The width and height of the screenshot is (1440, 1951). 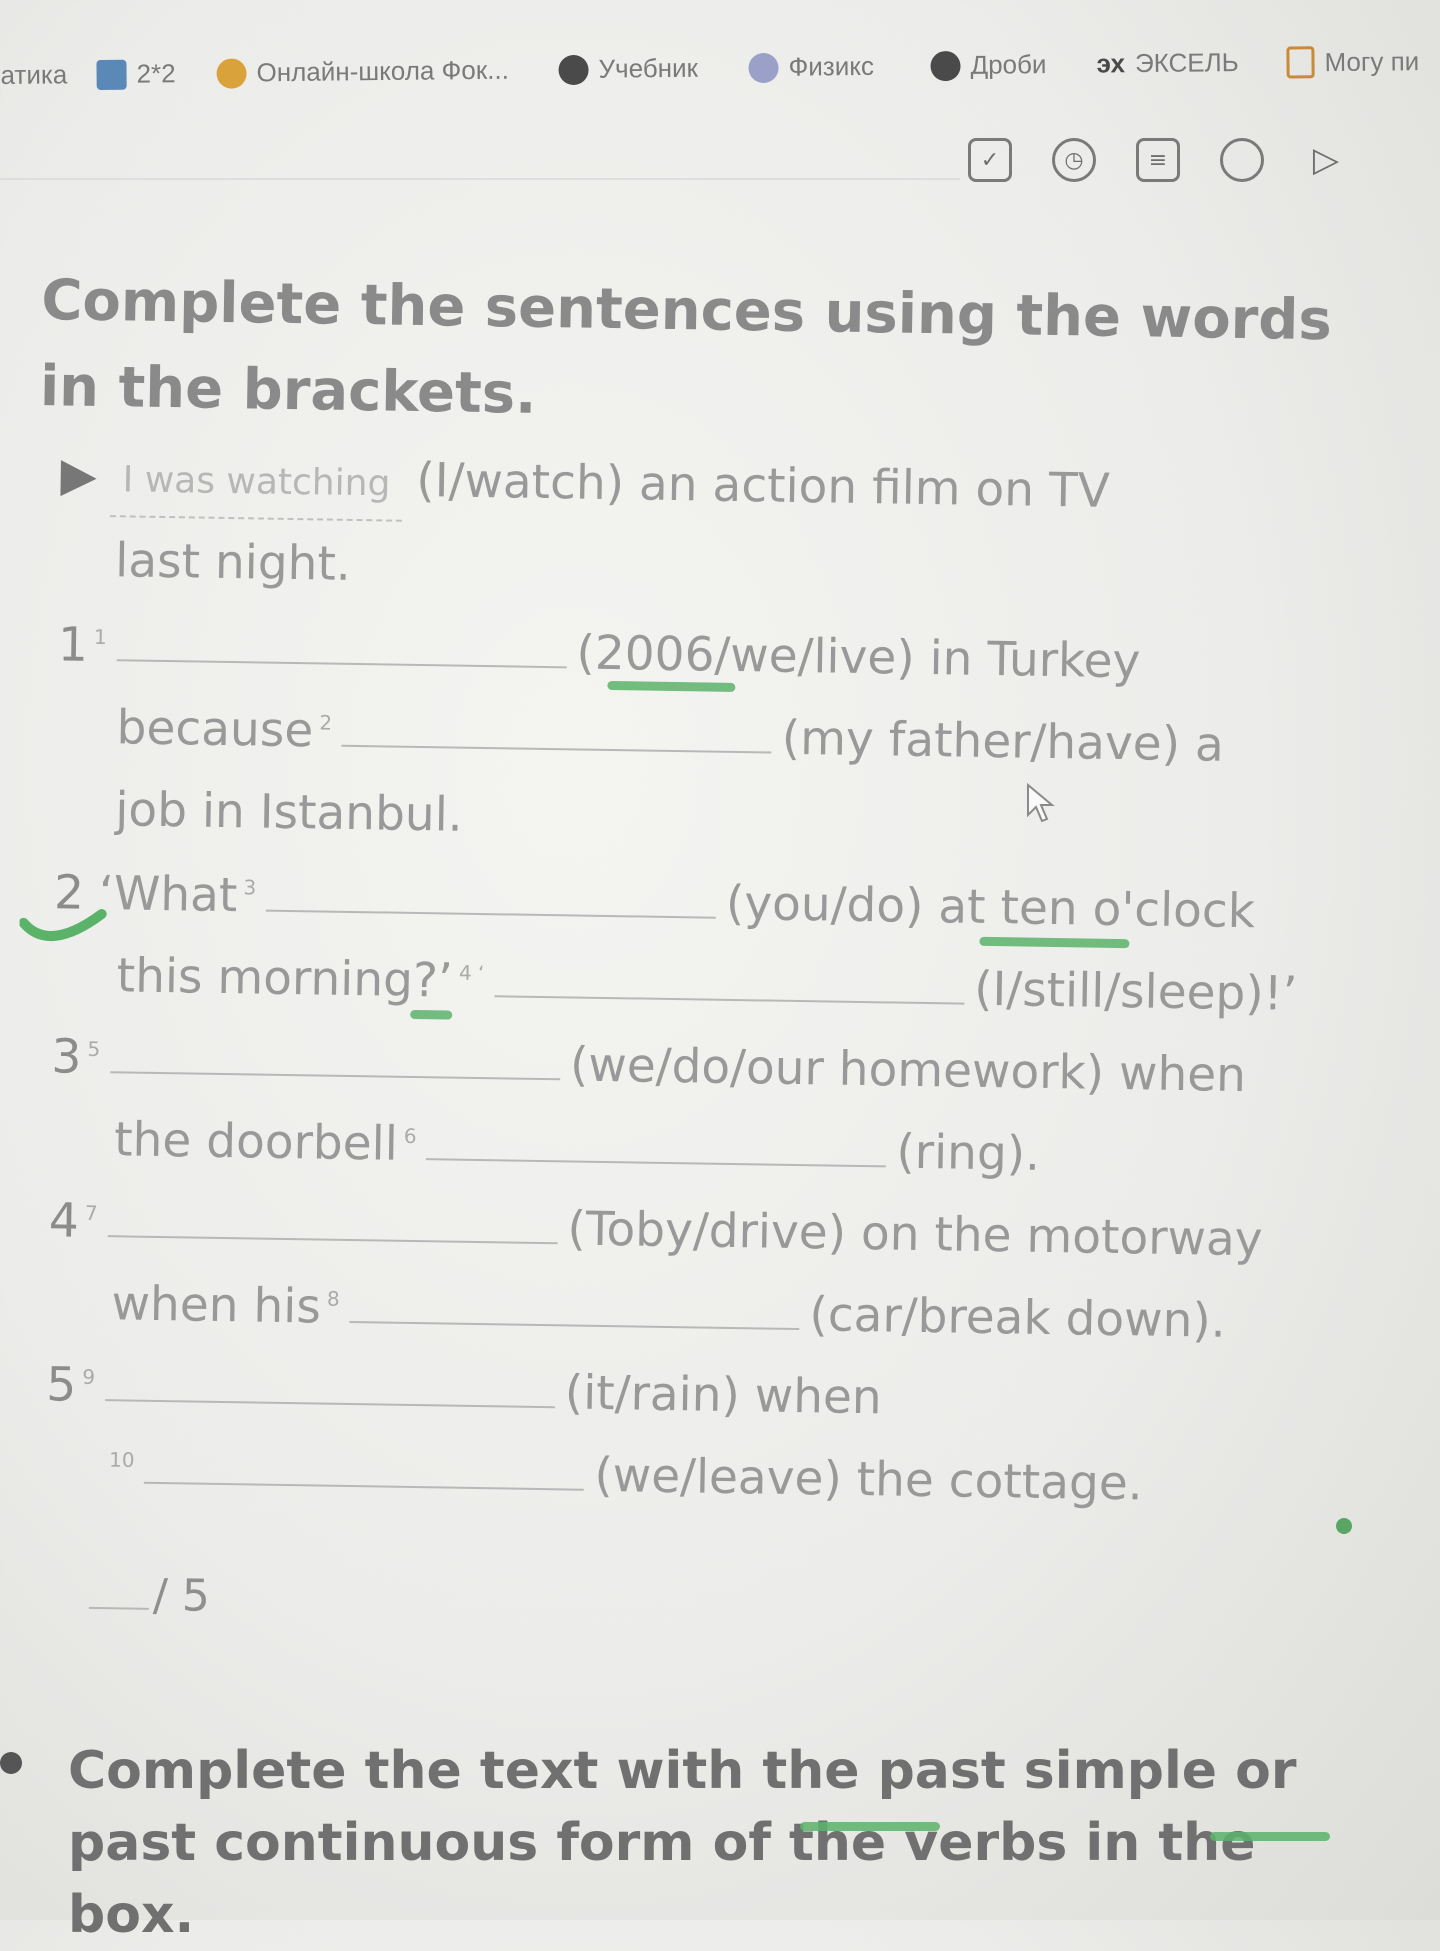 What do you see at coordinates (61, 1385) in the screenshot?
I see `item-number: 5` at bounding box center [61, 1385].